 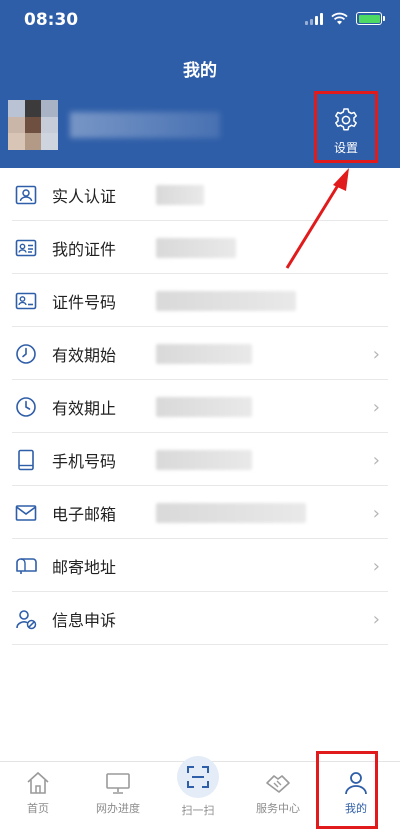 I want to click on list-item-identity-verify: 实人认证, so click(x=200, y=194).